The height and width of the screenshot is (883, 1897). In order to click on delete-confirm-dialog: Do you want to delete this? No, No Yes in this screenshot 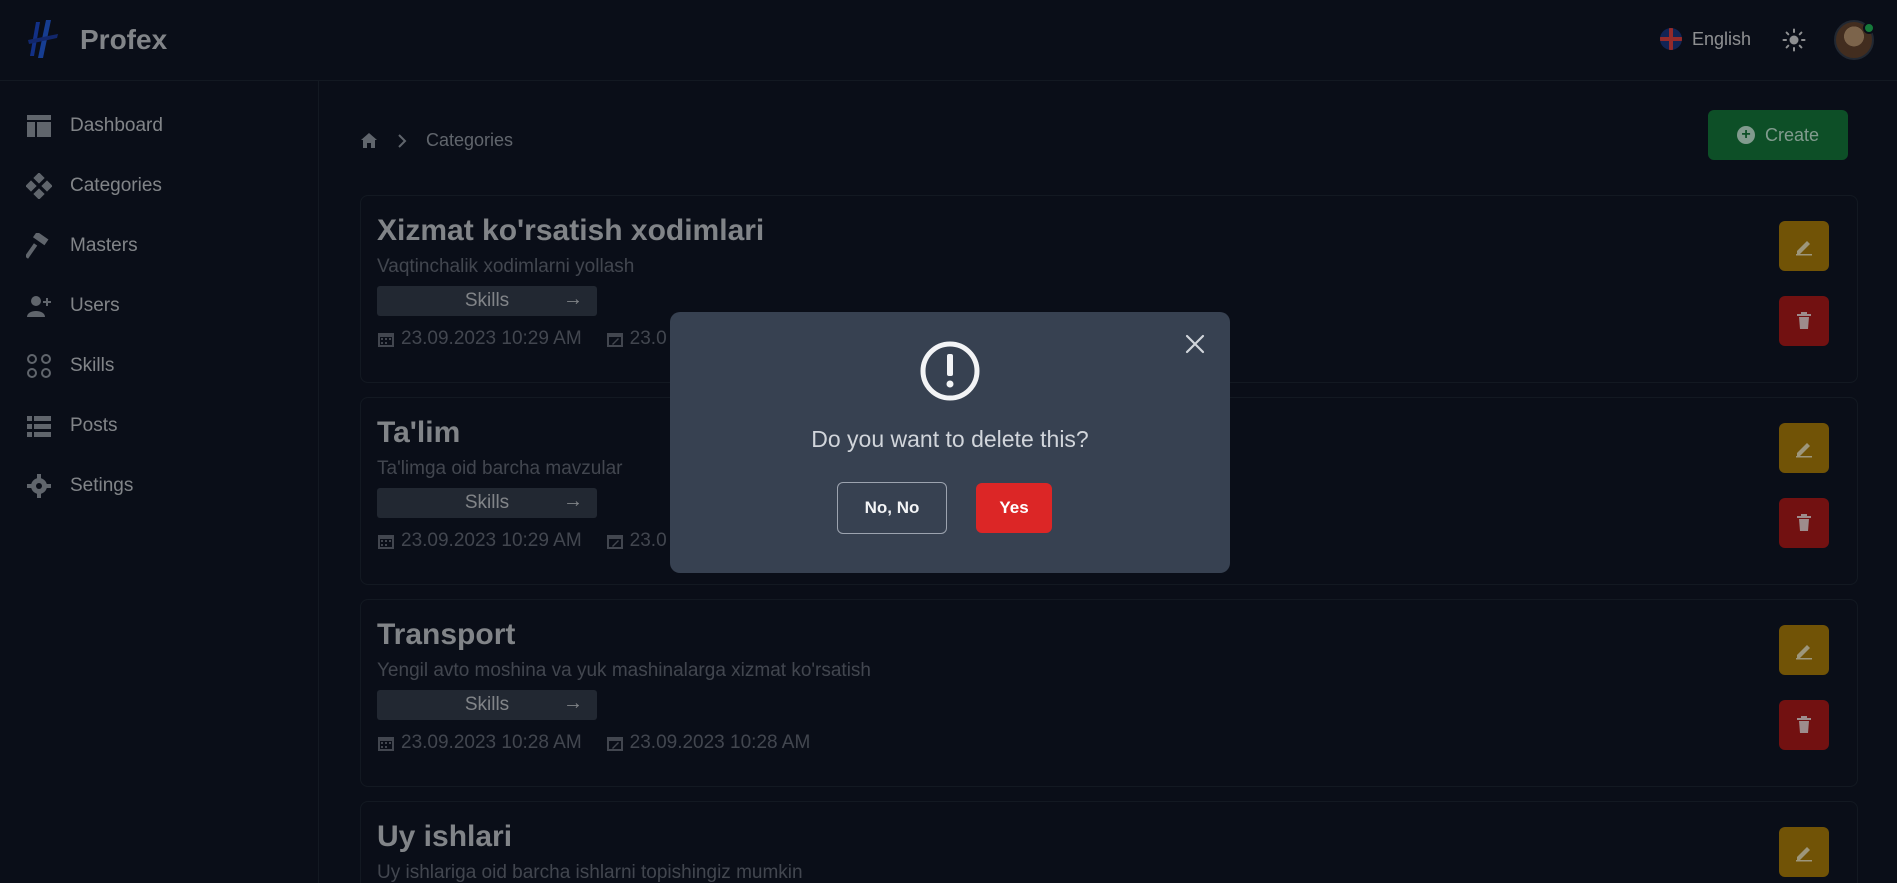, I will do `click(950, 442)`.